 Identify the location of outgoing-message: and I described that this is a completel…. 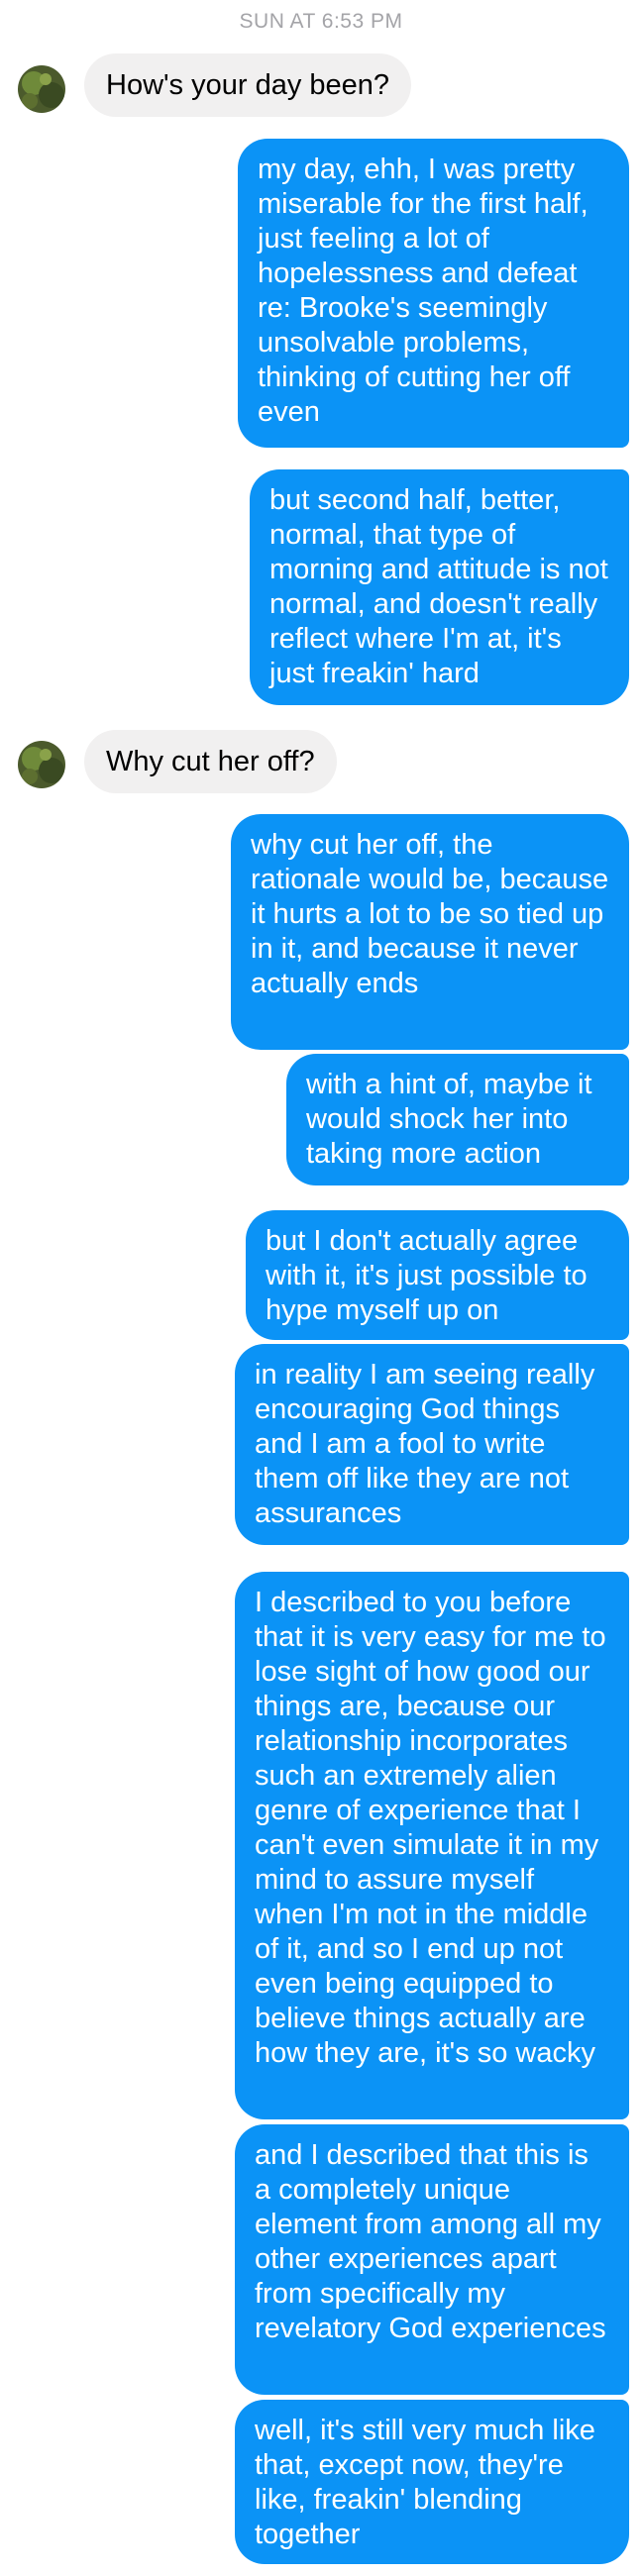
(432, 2259).